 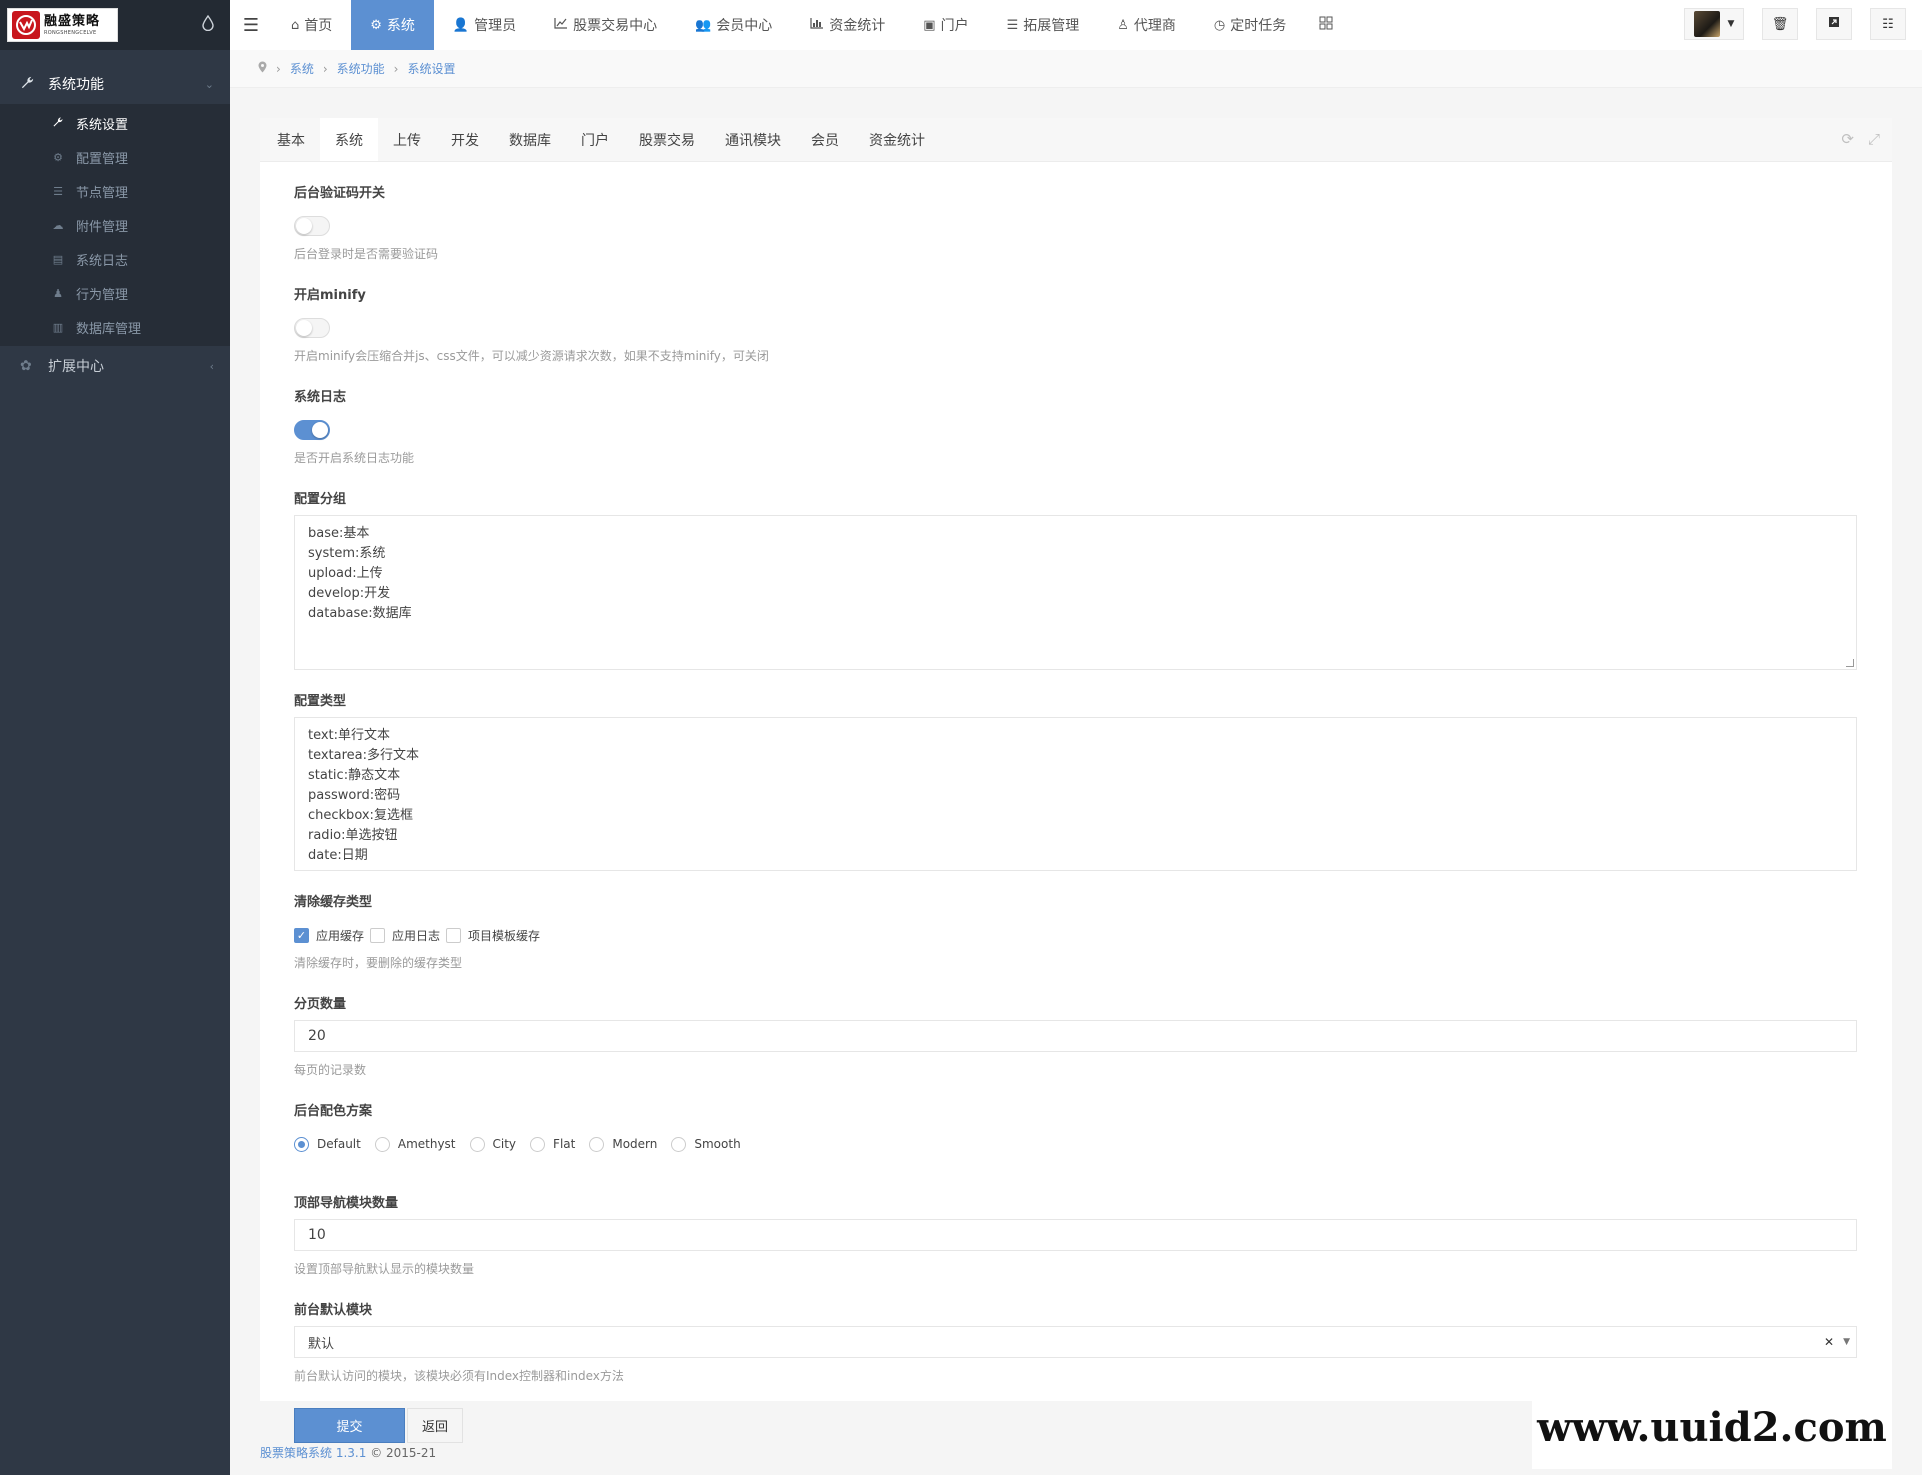 I want to click on sidebar-item-behavior-management: ♟ 行为管理, so click(x=115, y=293).